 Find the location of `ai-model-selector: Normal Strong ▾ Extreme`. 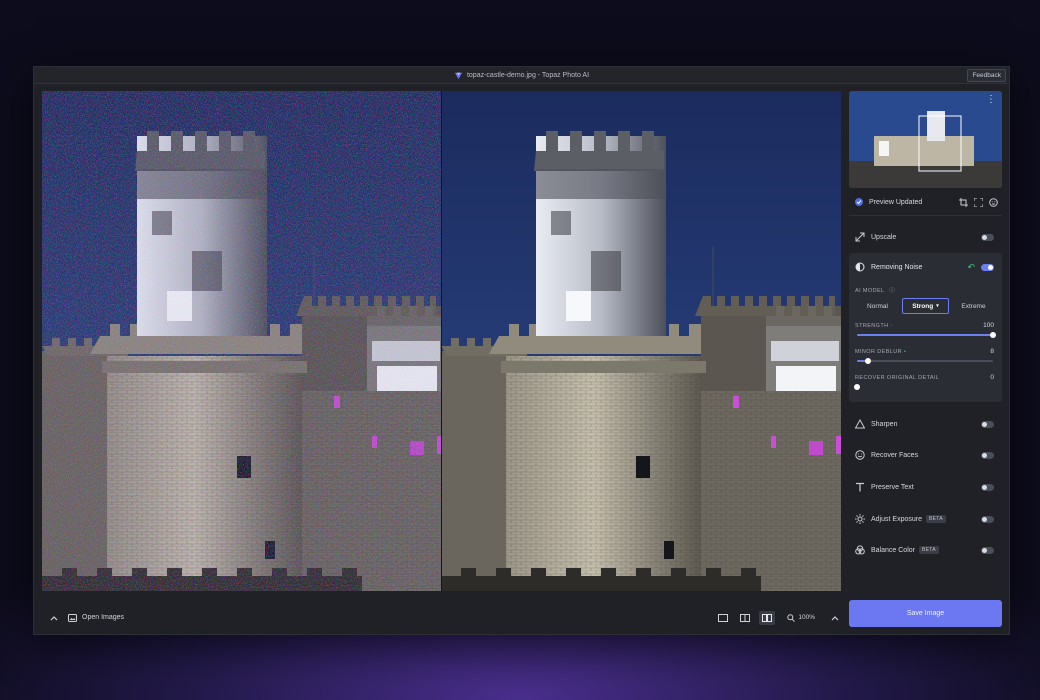

ai-model-selector: Normal Strong ▾ Extreme is located at coordinates (925, 306).